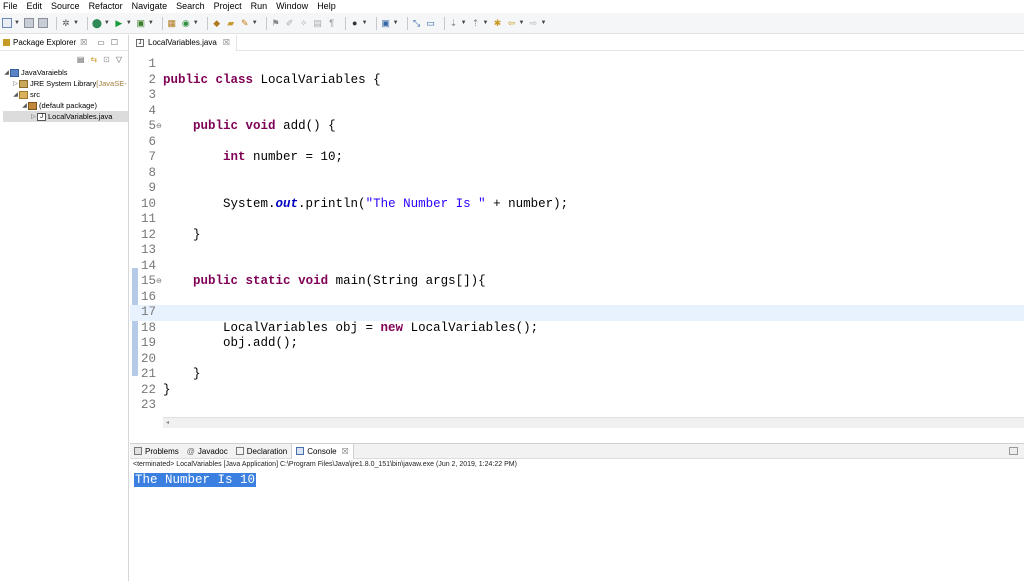 Image resolution: width=1024 pixels, height=581 pixels. What do you see at coordinates (190, 6) in the screenshot?
I see `menu-search: Search` at bounding box center [190, 6].